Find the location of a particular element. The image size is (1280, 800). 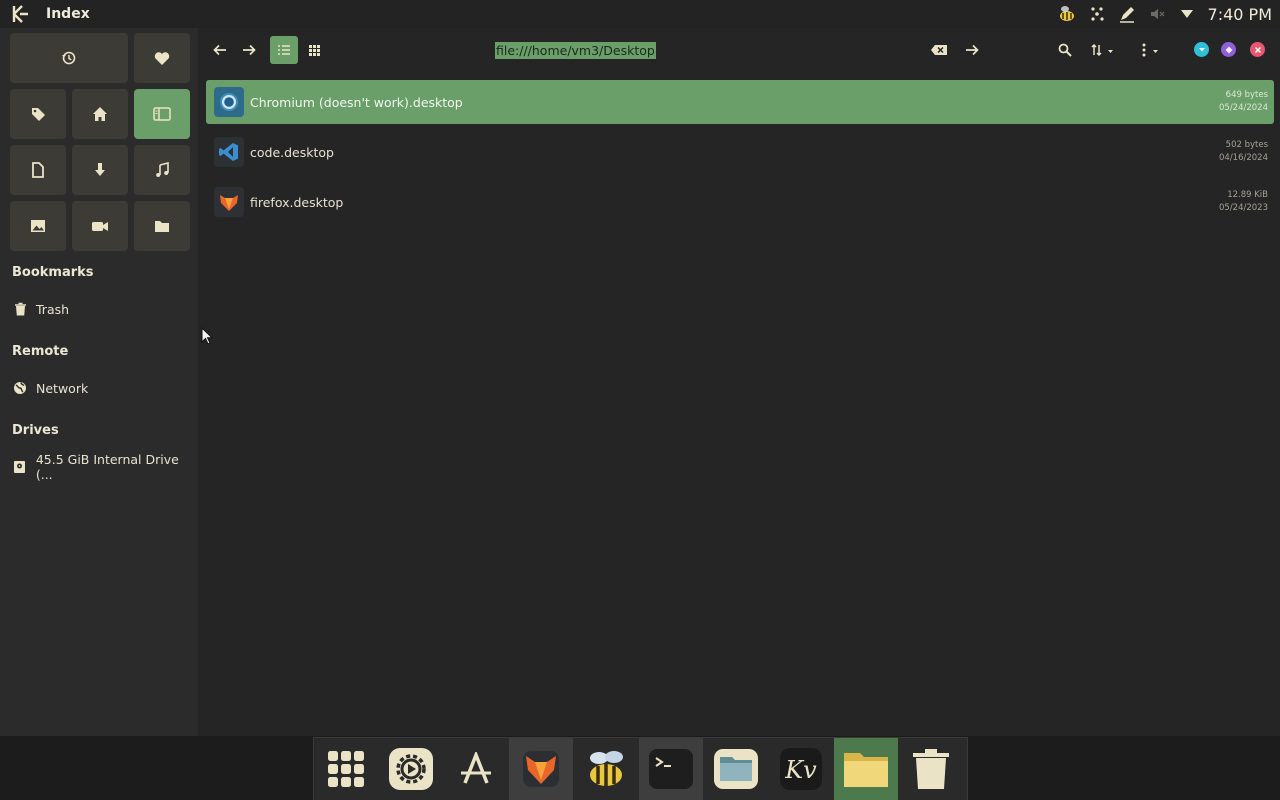

sidebar-item-trash: Trash is located at coordinates (40, 309).